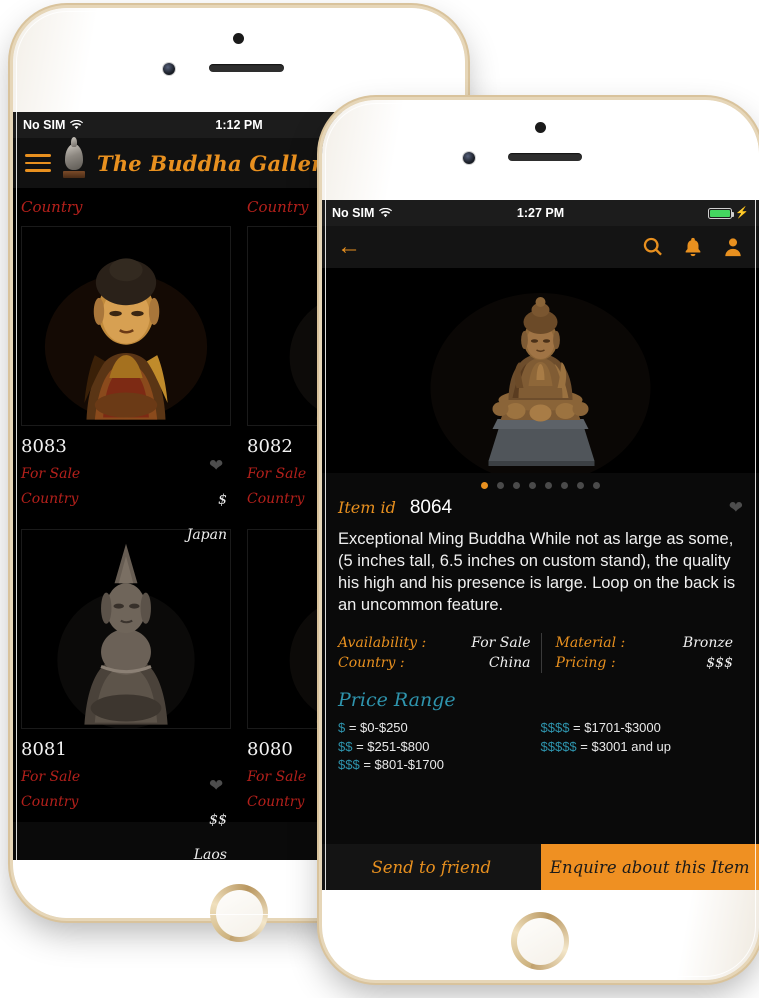 This screenshot has height=998, width=759. What do you see at coordinates (736, 508) in the screenshot?
I see `heart-icon: ❤` at bounding box center [736, 508].